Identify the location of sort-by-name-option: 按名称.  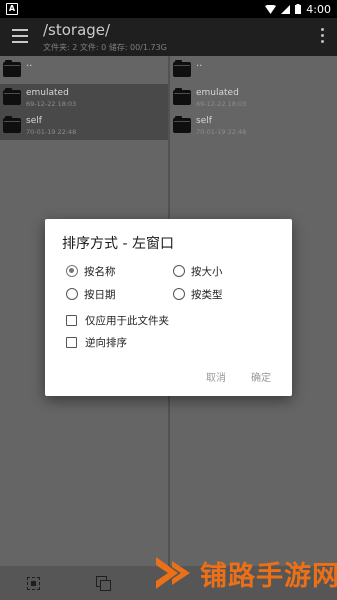
(91, 271).